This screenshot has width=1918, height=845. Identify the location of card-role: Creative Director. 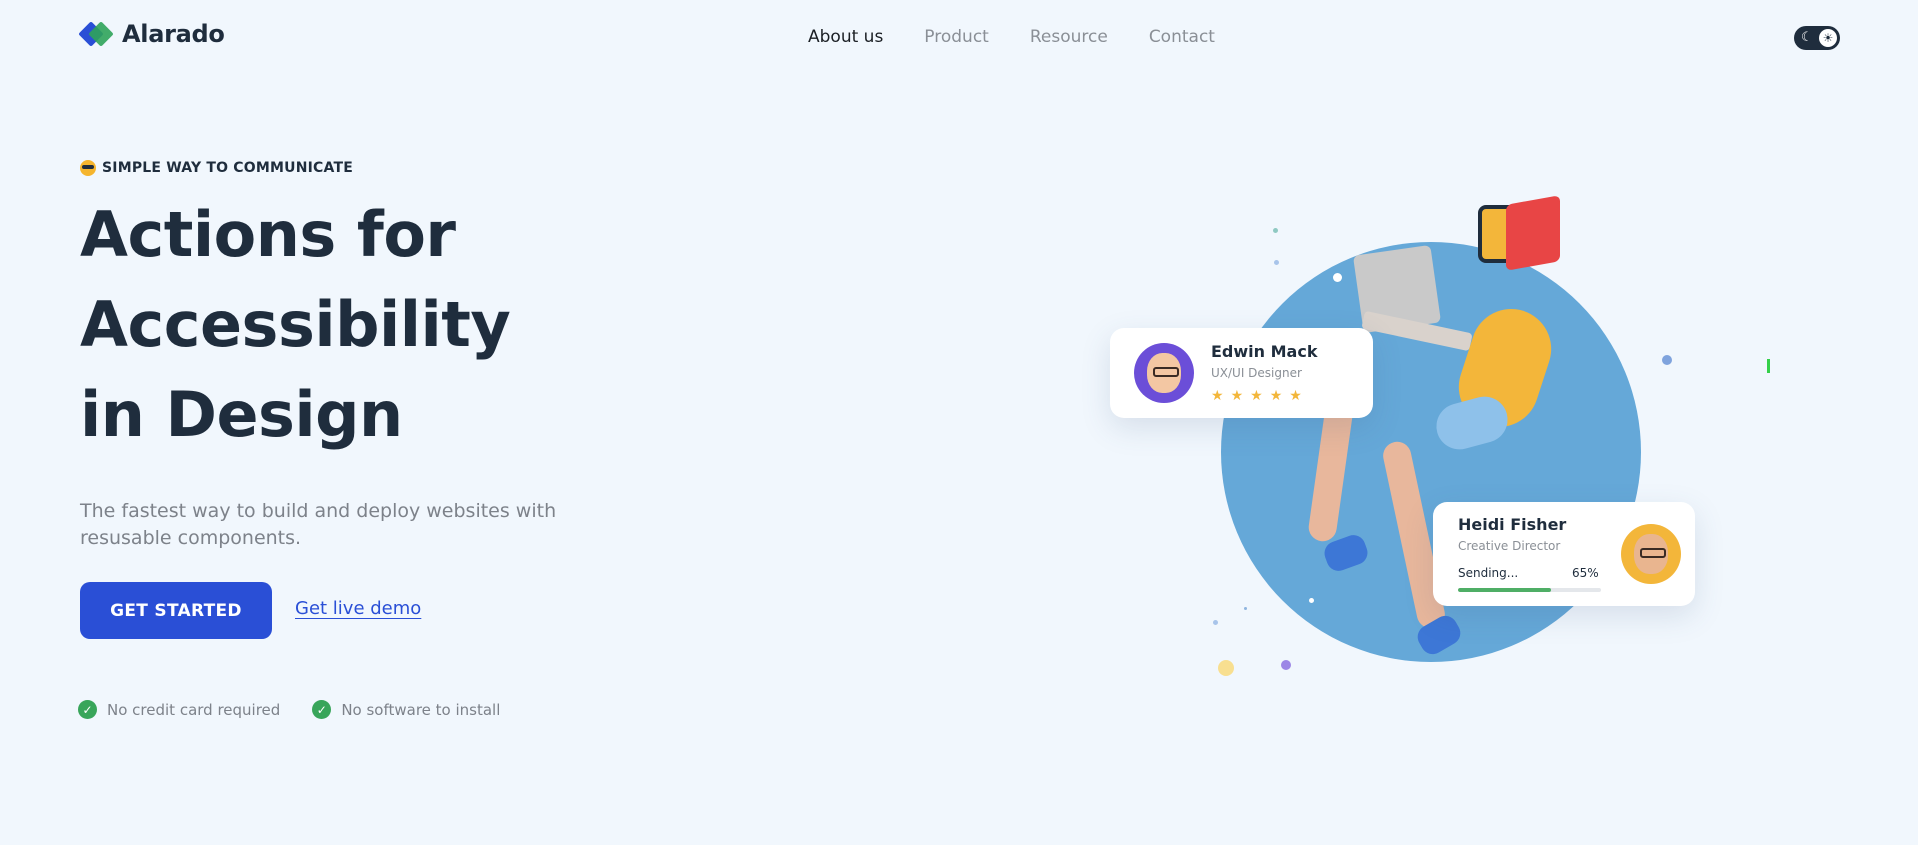
(1509, 546).